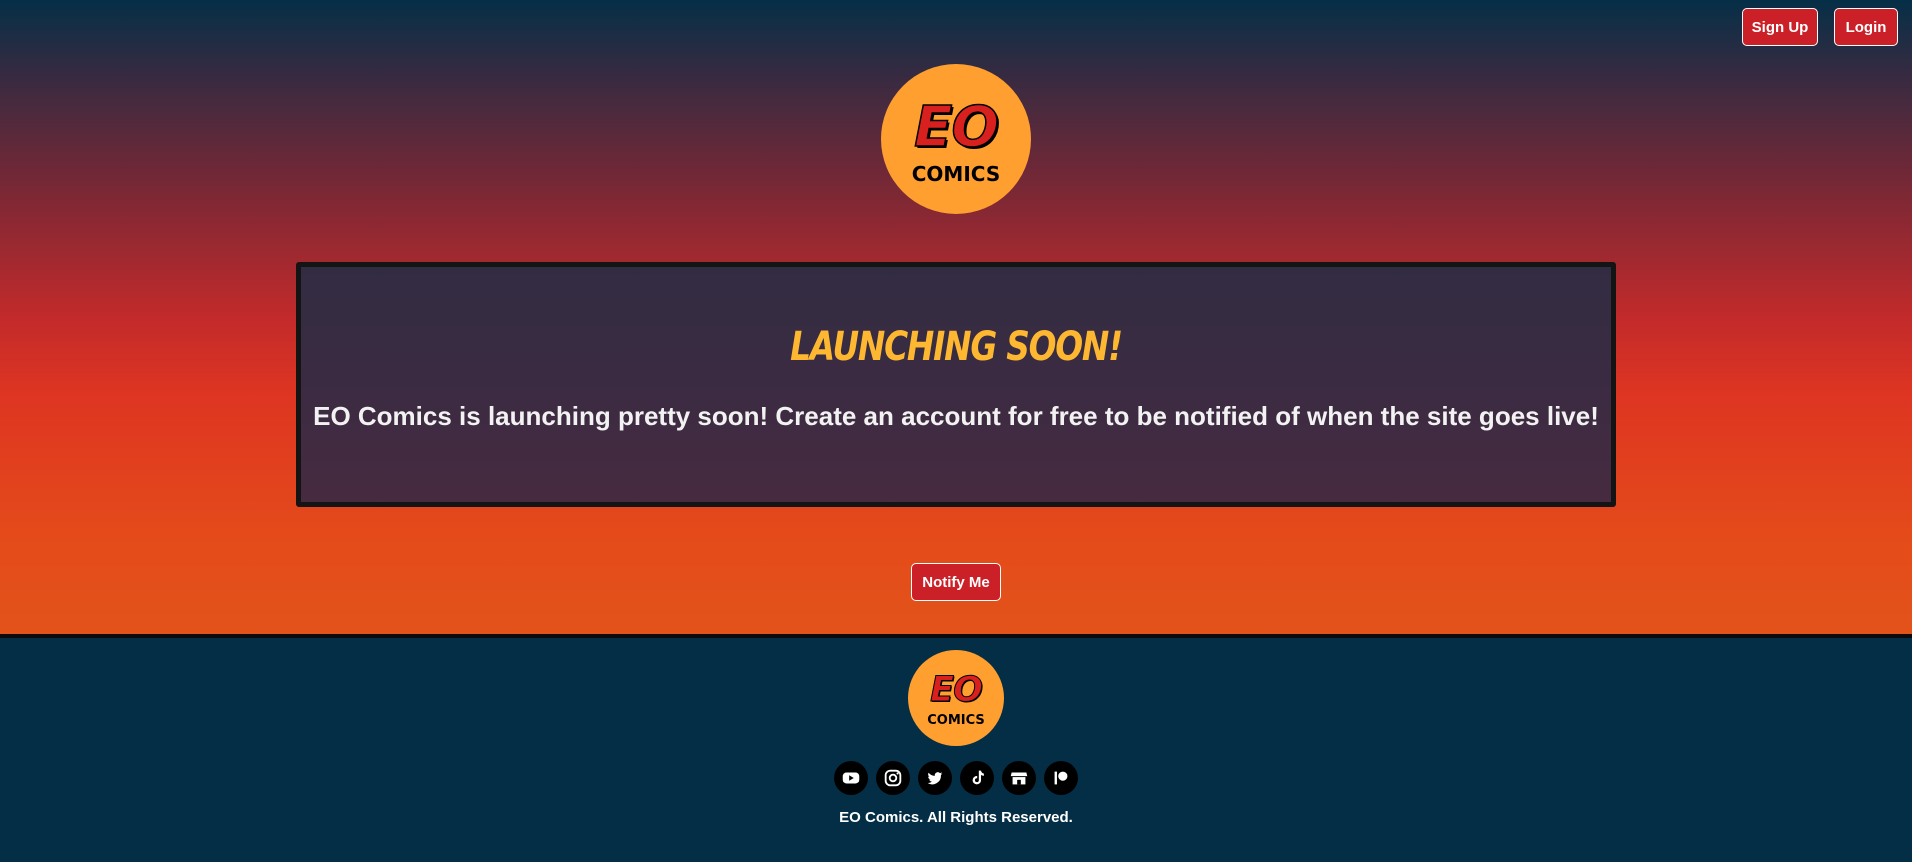 The width and height of the screenshot is (1912, 862). What do you see at coordinates (1780, 27) in the screenshot?
I see `sign-up-button: Sign Up` at bounding box center [1780, 27].